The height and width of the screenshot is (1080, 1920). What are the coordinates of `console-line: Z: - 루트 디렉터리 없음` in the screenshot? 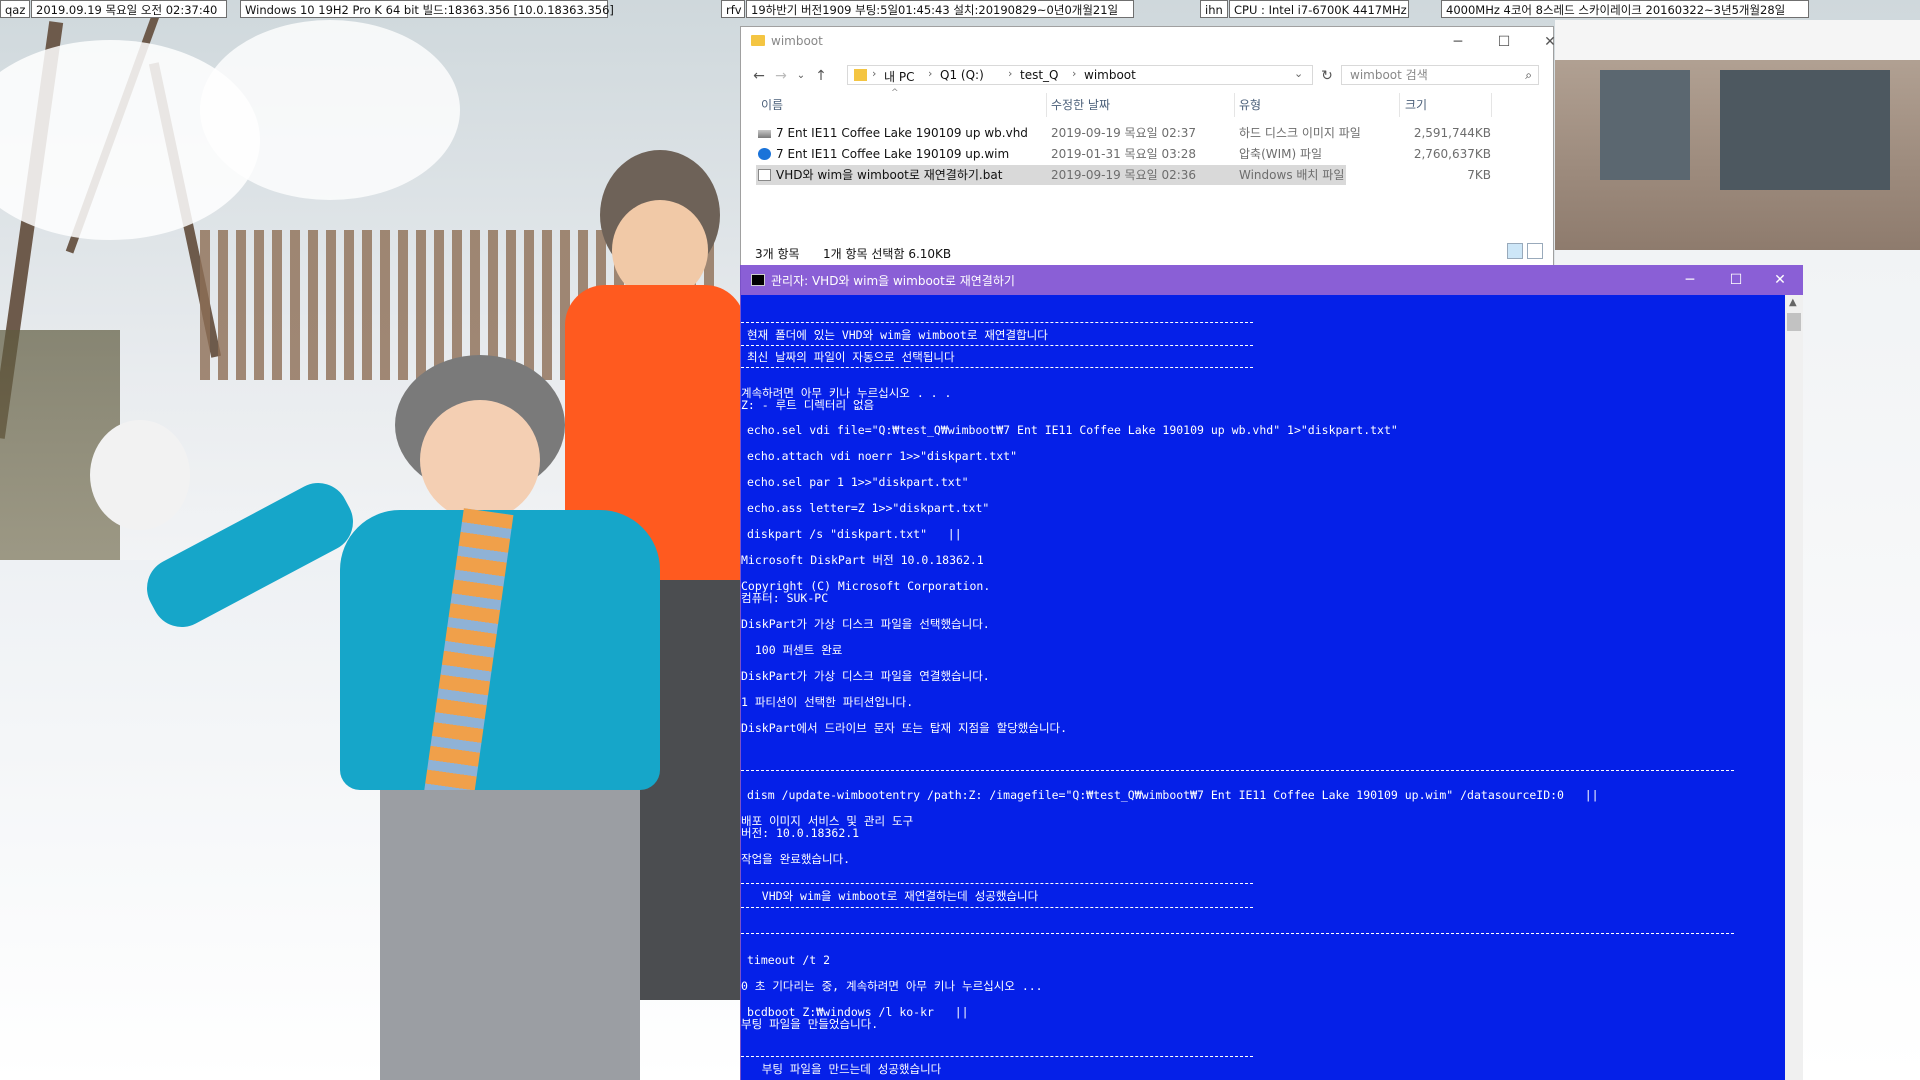 It's located at (808, 405).